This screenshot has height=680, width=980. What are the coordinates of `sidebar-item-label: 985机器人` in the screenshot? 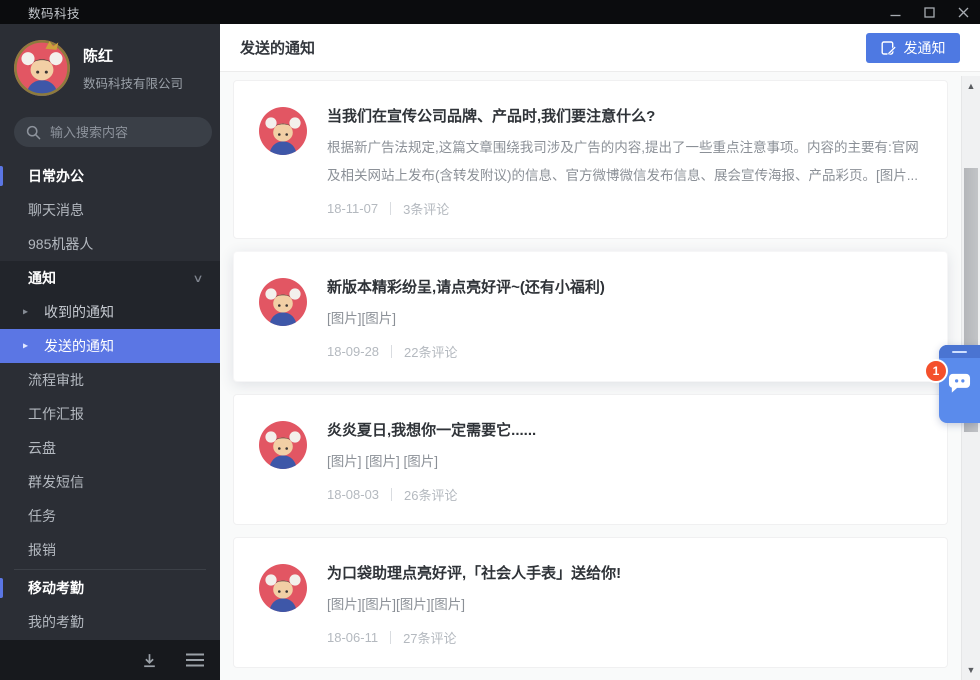 It's located at (61, 244).